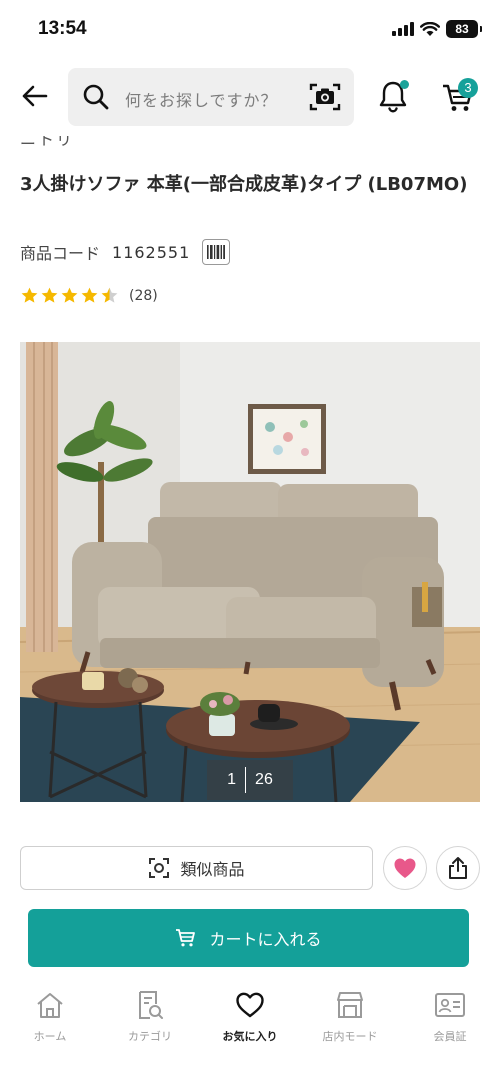  I want to click on heart-icon, so click(405, 868).